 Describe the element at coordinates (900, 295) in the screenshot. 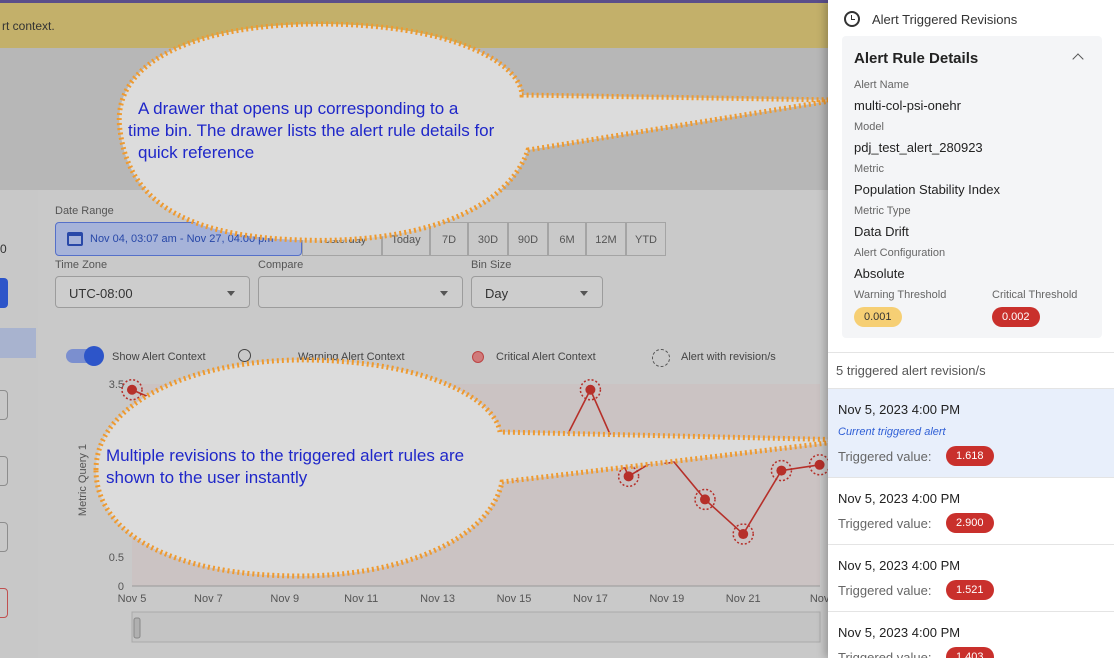

I see `warning-threshold-label: Warning Threshold` at that location.